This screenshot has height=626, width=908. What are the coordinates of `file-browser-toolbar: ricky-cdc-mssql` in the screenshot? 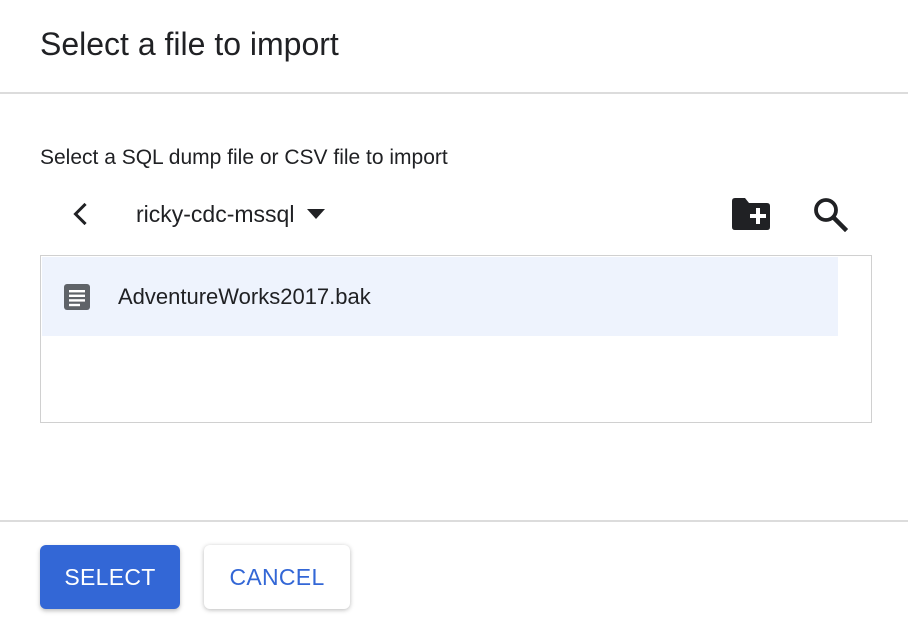 It's located at (456, 216).